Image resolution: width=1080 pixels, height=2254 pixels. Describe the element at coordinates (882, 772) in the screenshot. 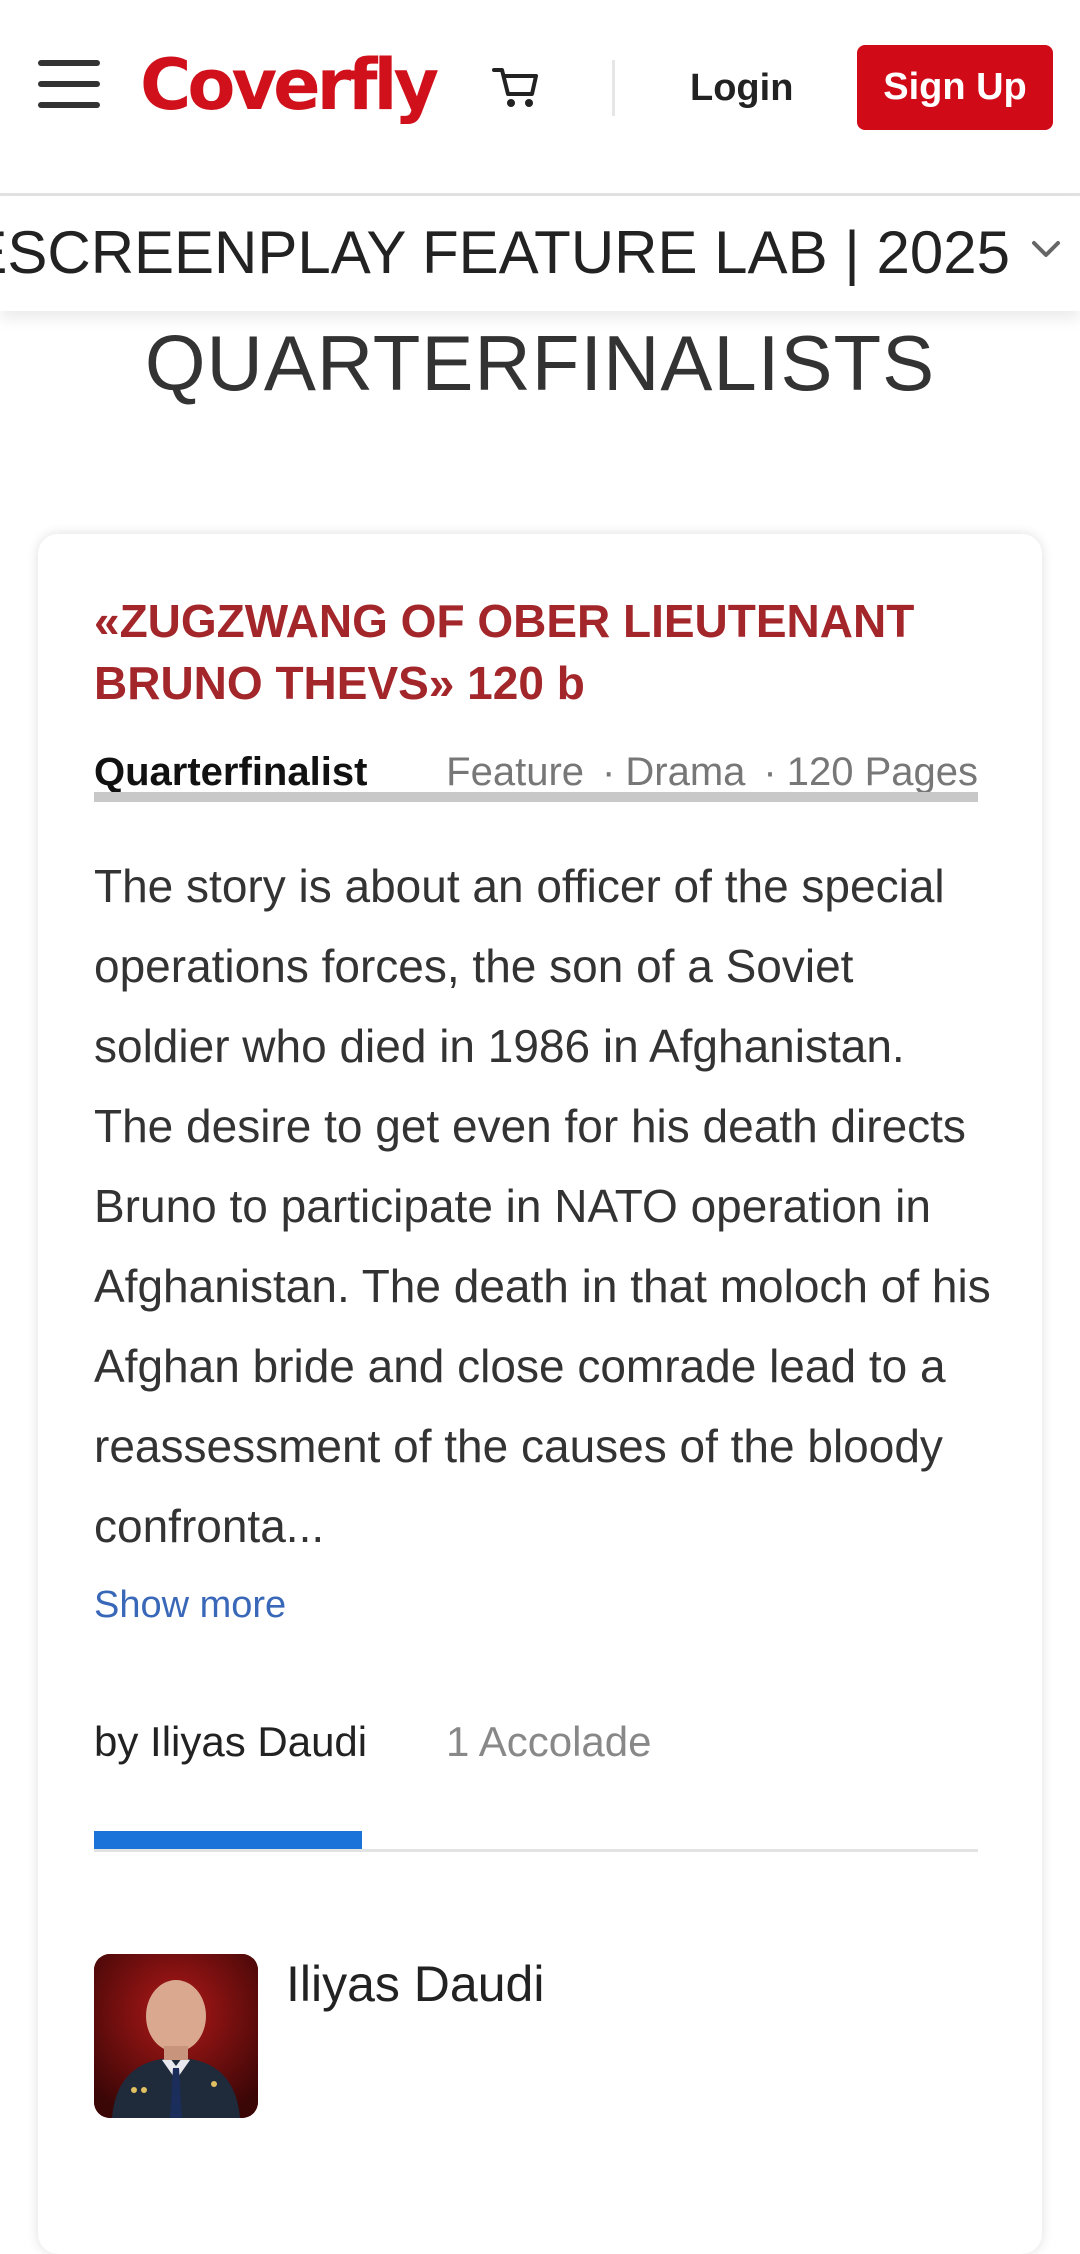

I see `project-pages: 120 Pages` at that location.